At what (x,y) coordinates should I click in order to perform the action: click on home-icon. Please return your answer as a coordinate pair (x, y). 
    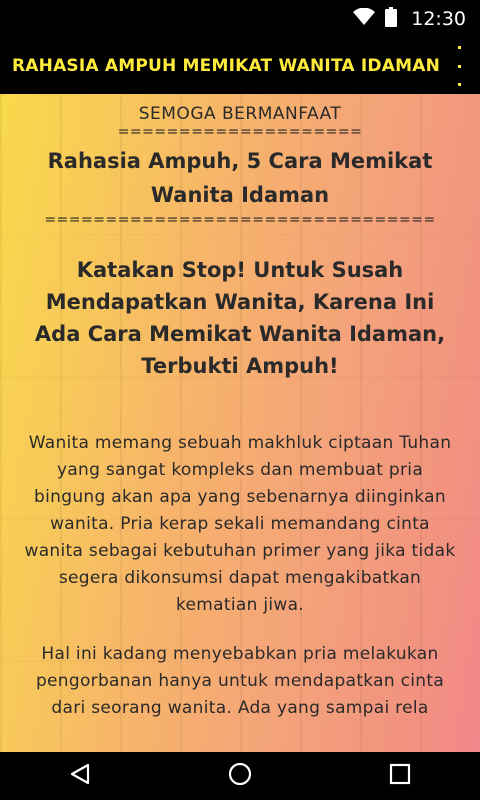
    Looking at the image, I should click on (240, 776).